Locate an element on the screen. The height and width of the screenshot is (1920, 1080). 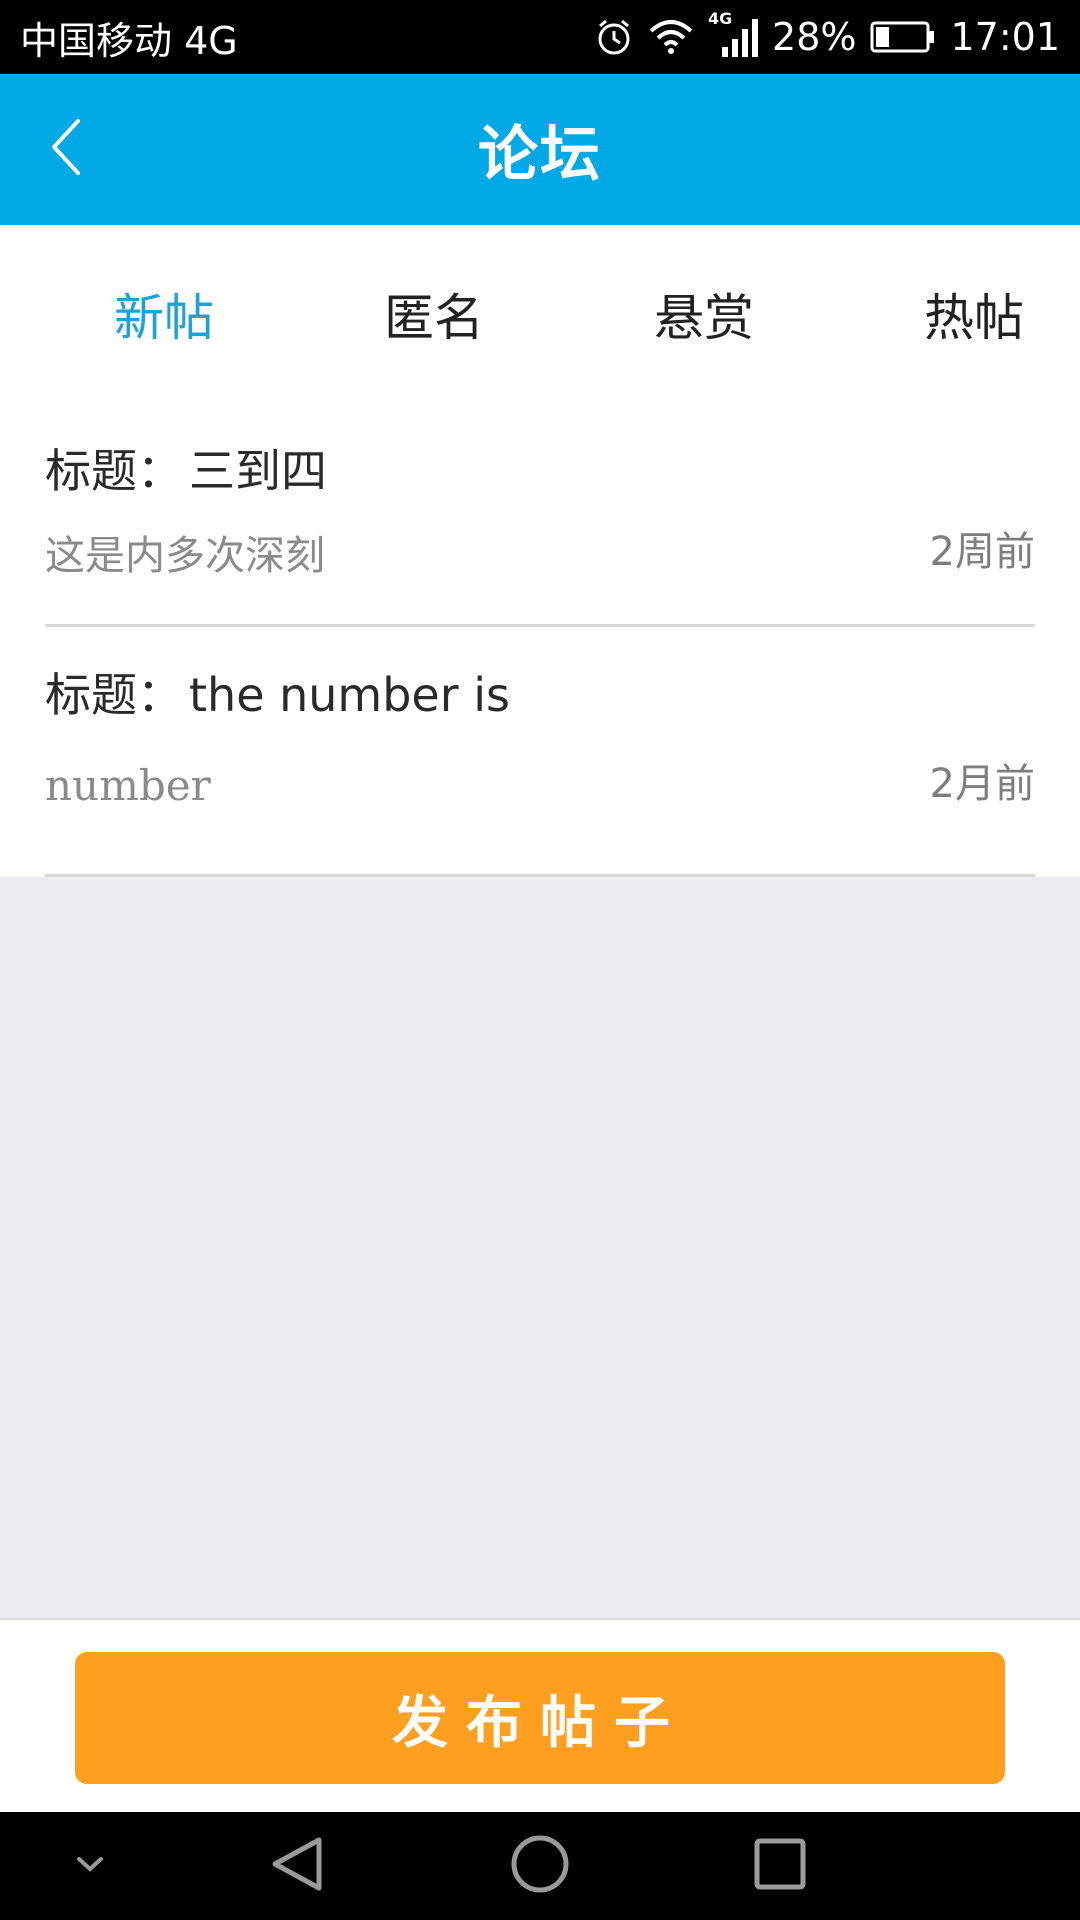
recent-square-icon is located at coordinates (780, 1866).